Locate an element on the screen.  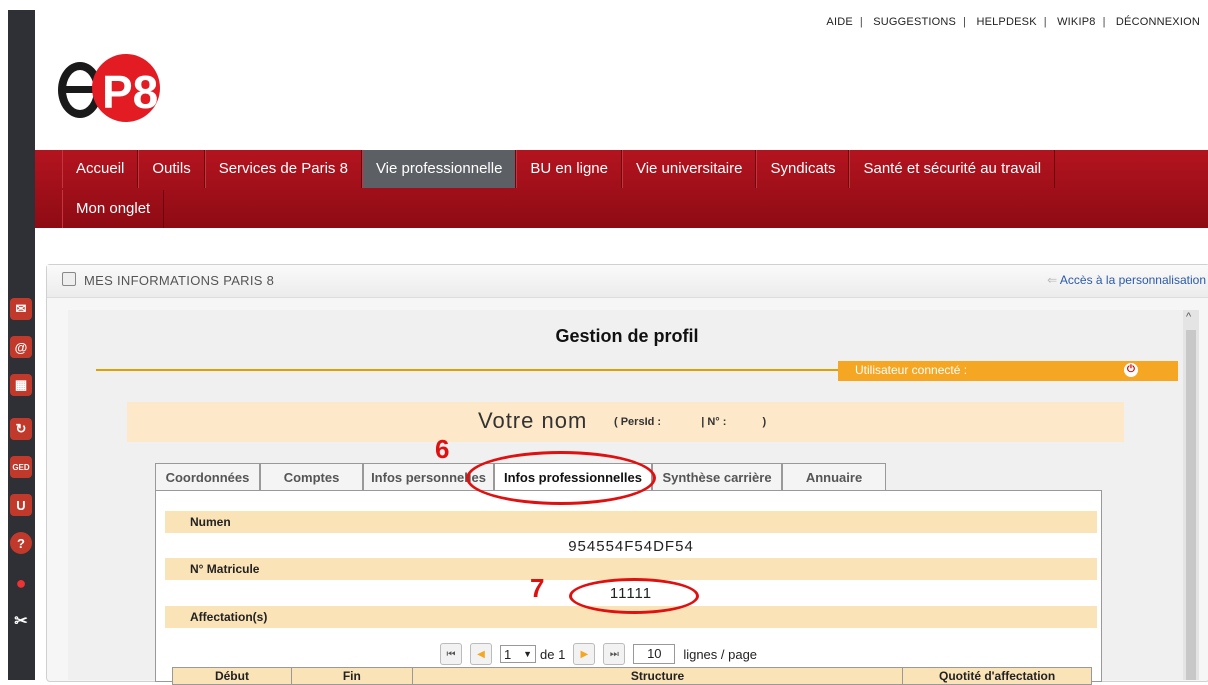
lock-icon is located at coordinates (69, 279).